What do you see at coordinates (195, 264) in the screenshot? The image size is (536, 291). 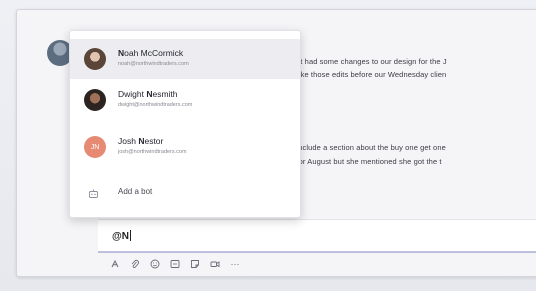 I see `sticker-icon` at bounding box center [195, 264].